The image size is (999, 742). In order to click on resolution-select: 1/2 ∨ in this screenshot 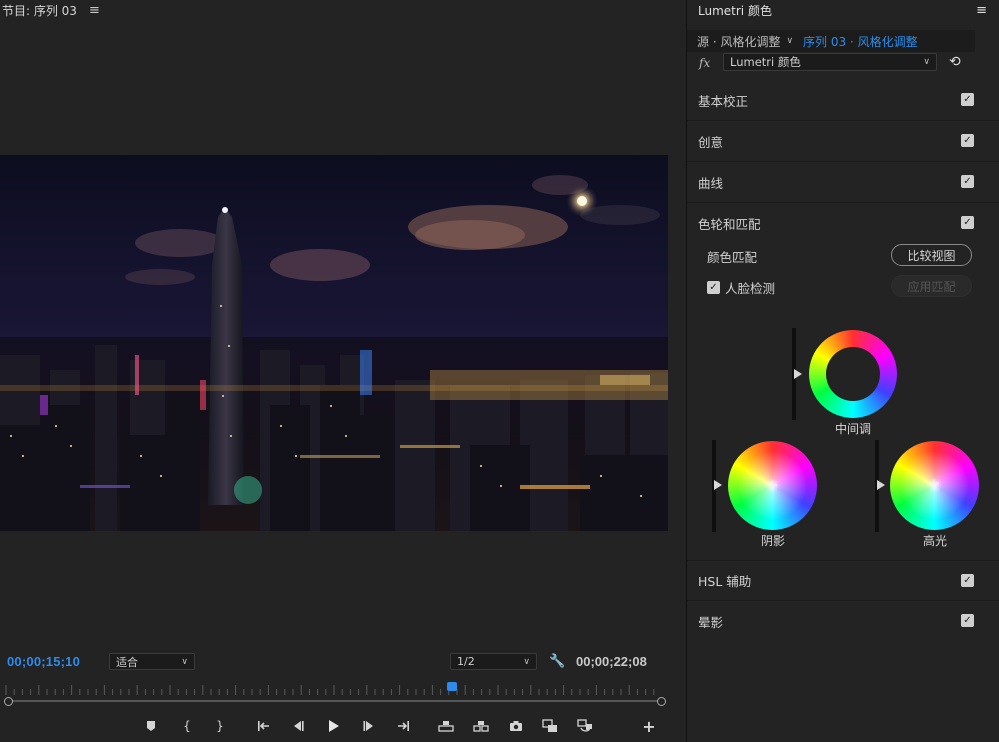, I will do `click(493, 661)`.